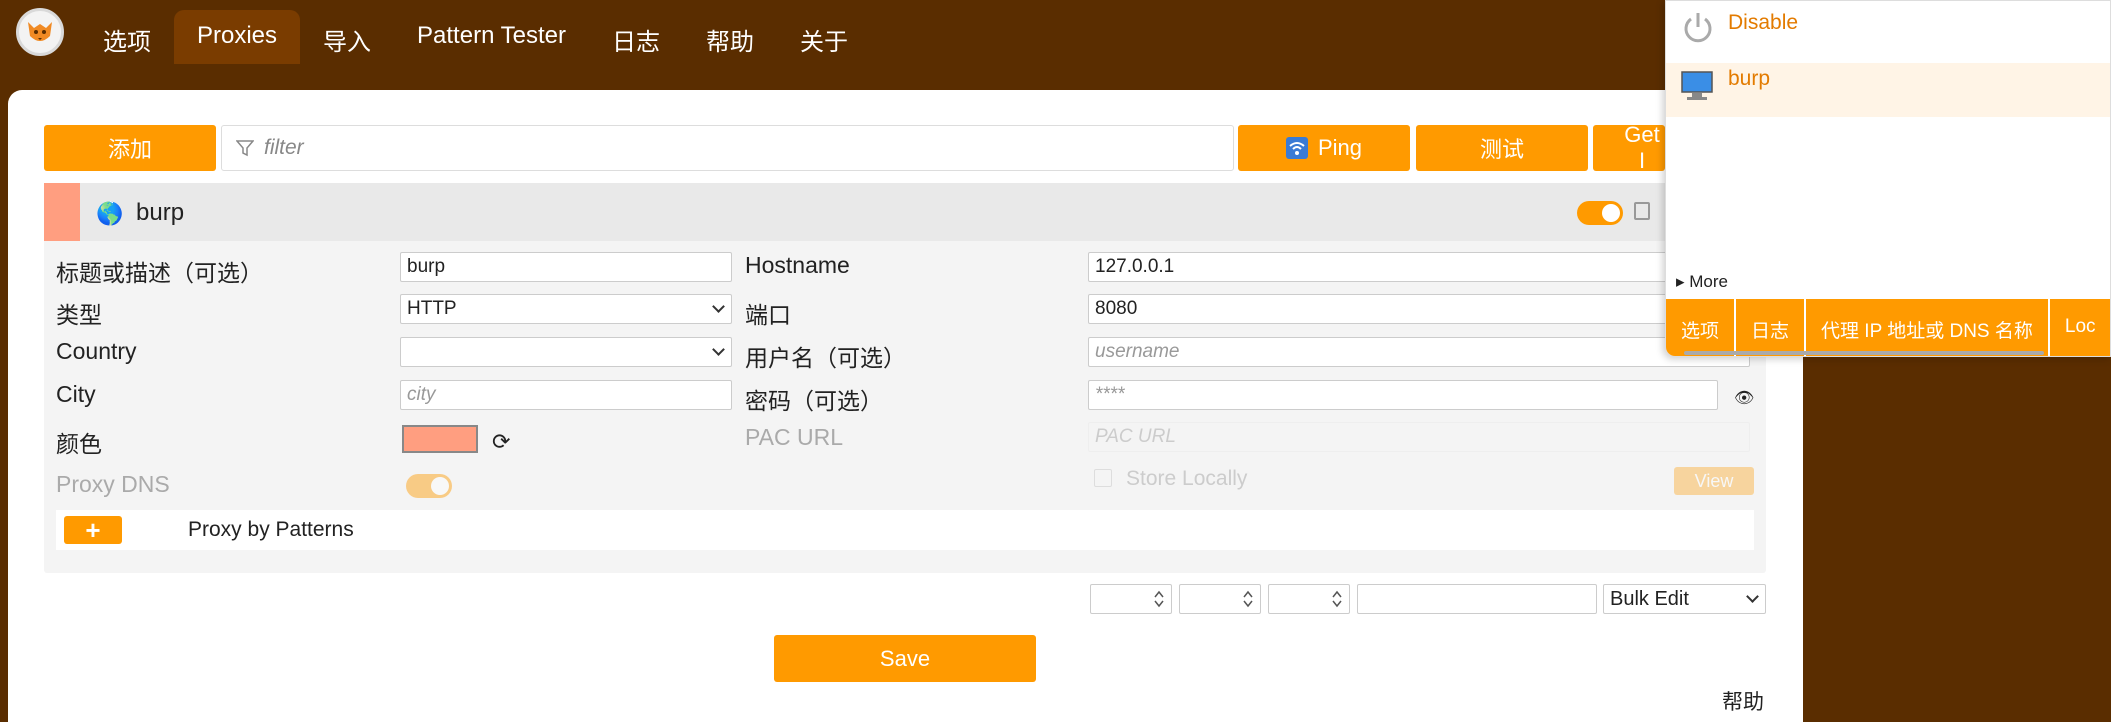 Image resolution: width=2111 pixels, height=722 pixels. I want to click on username-label: 用户名（可选）, so click(825, 358).